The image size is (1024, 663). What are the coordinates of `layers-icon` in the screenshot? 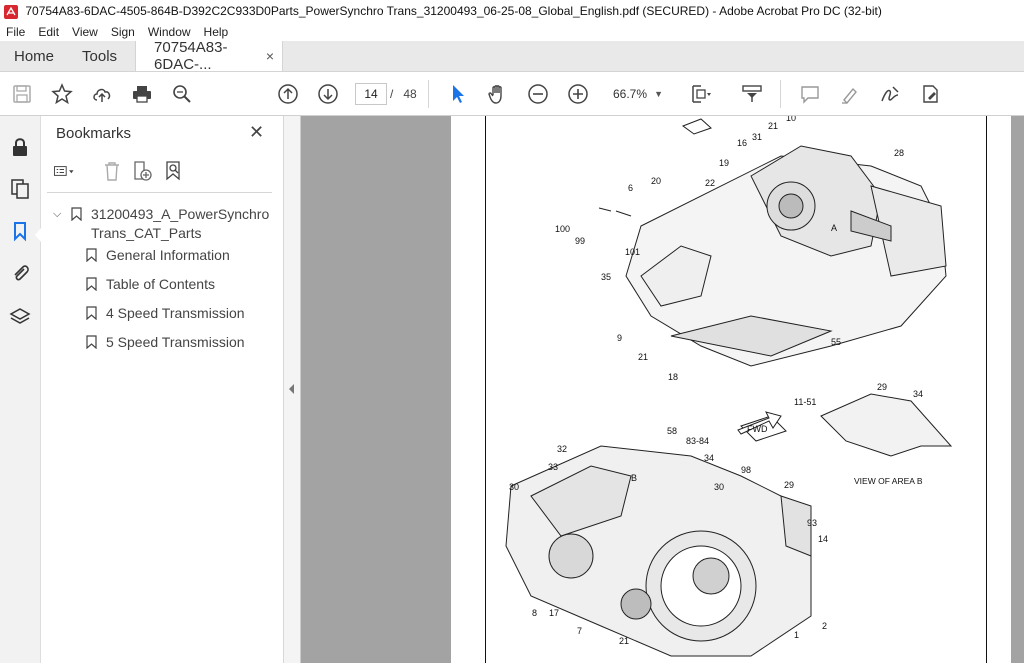 It's located at (20, 317).